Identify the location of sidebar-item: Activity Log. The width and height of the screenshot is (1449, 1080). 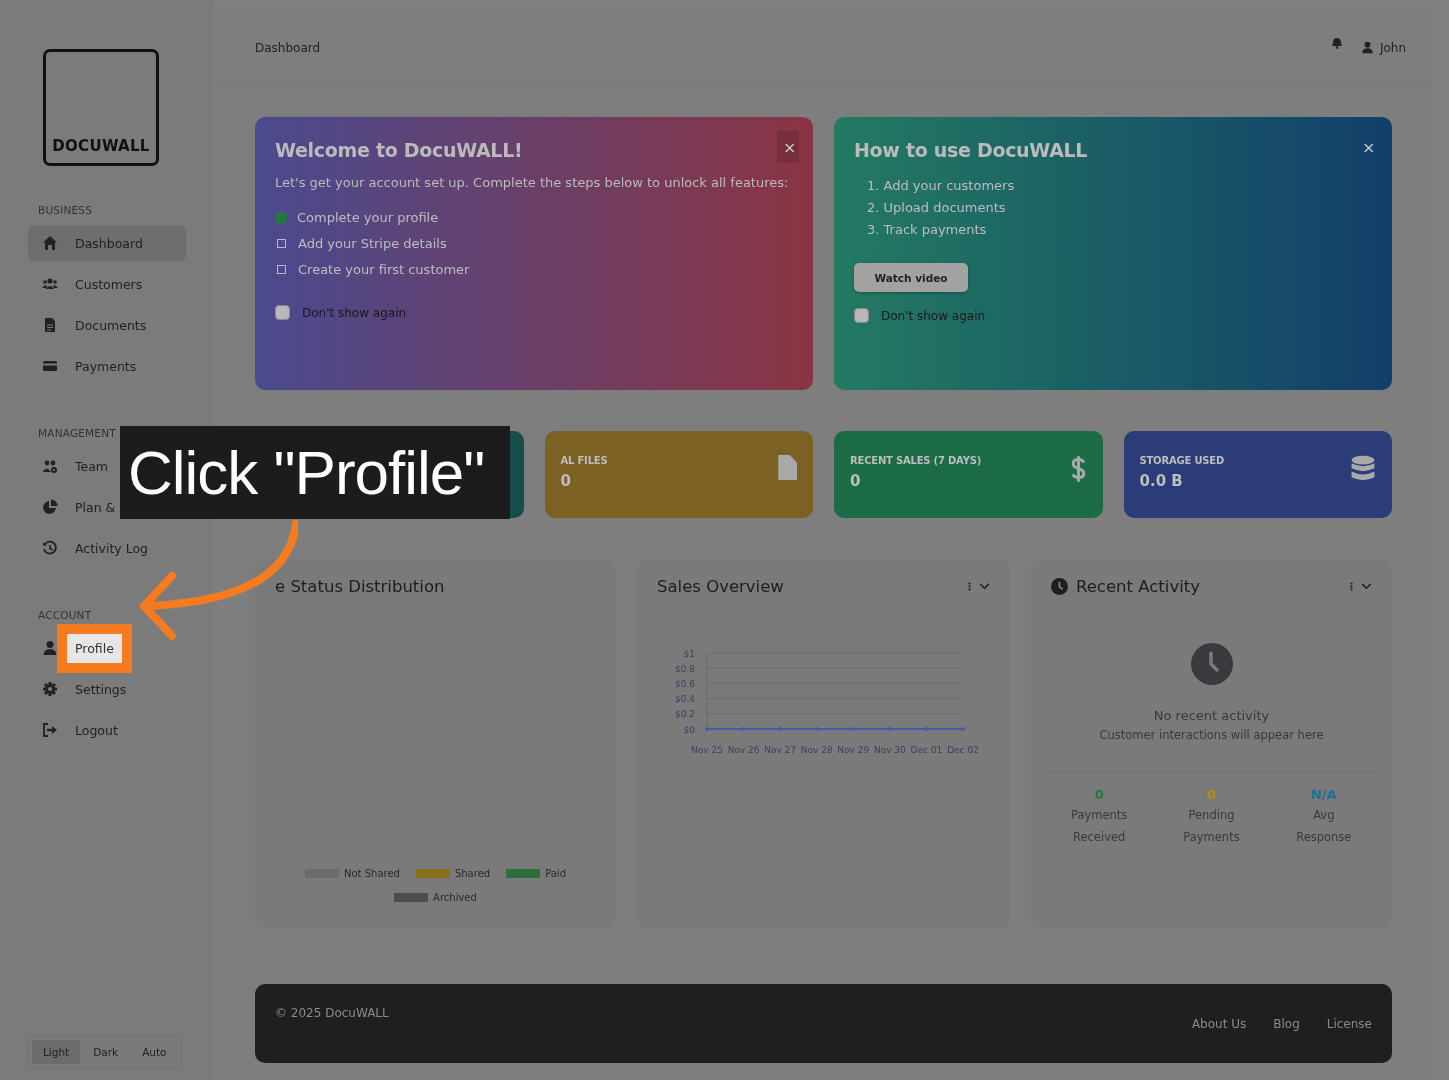
(91, 548).